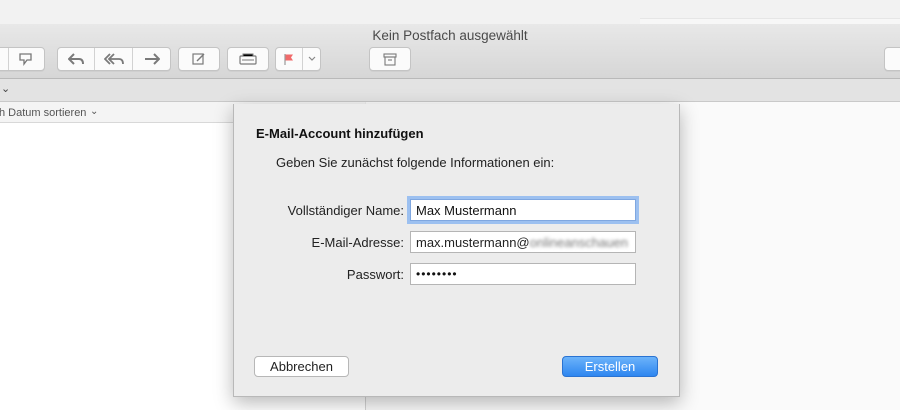 The width and height of the screenshot is (900, 410). What do you see at coordinates (523, 210) in the screenshot?
I see `full-name-input` at bounding box center [523, 210].